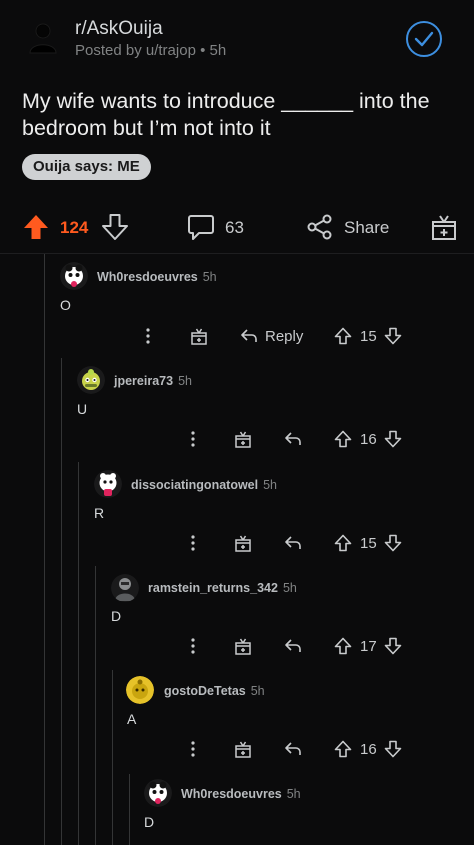  I want to click on comment-body: O, so click(65, 305).